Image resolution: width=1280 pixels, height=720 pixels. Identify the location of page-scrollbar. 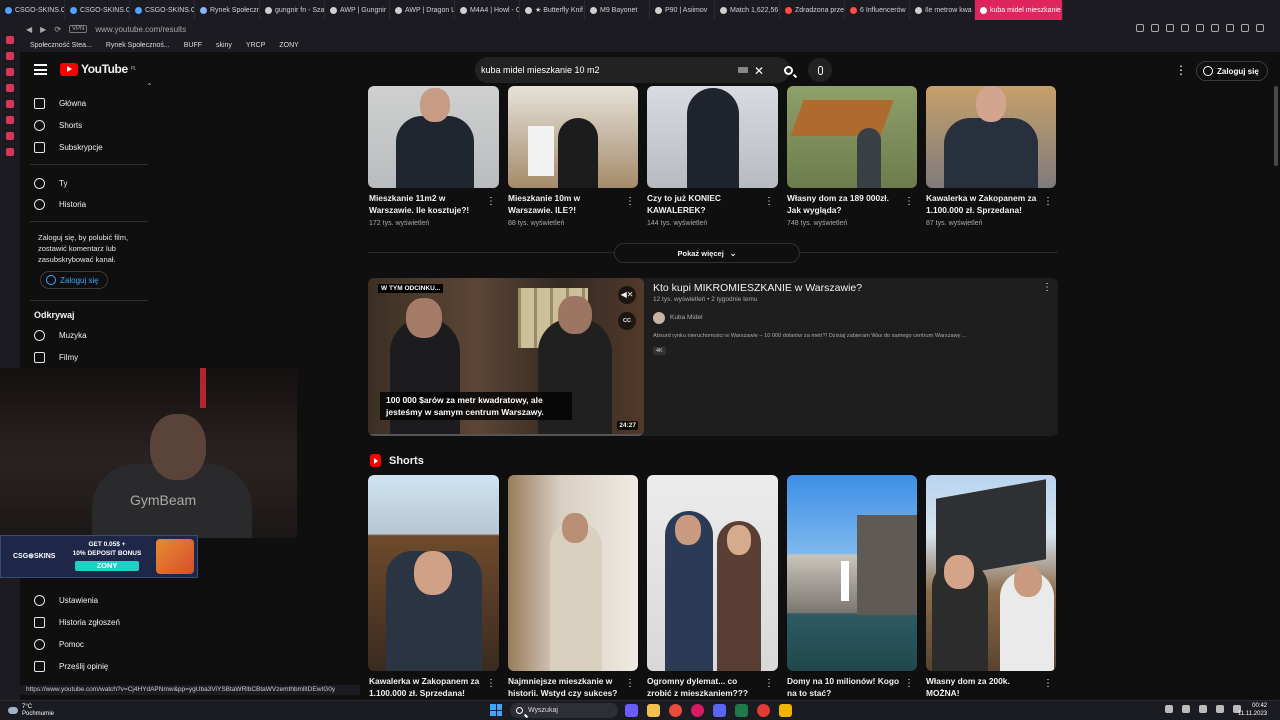
(1276, 126).